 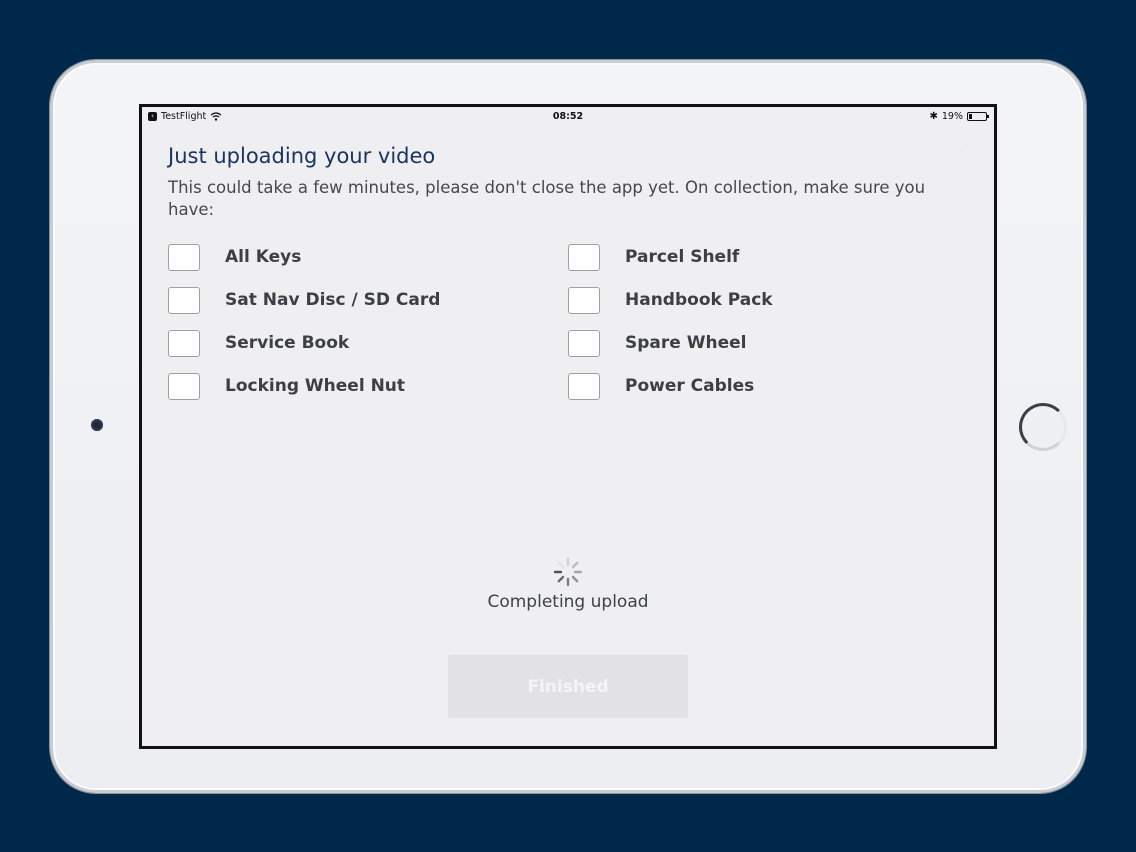 I want to click on checklist-item-spare-wheel: Spare Wheel, so click(x=657, y=343).